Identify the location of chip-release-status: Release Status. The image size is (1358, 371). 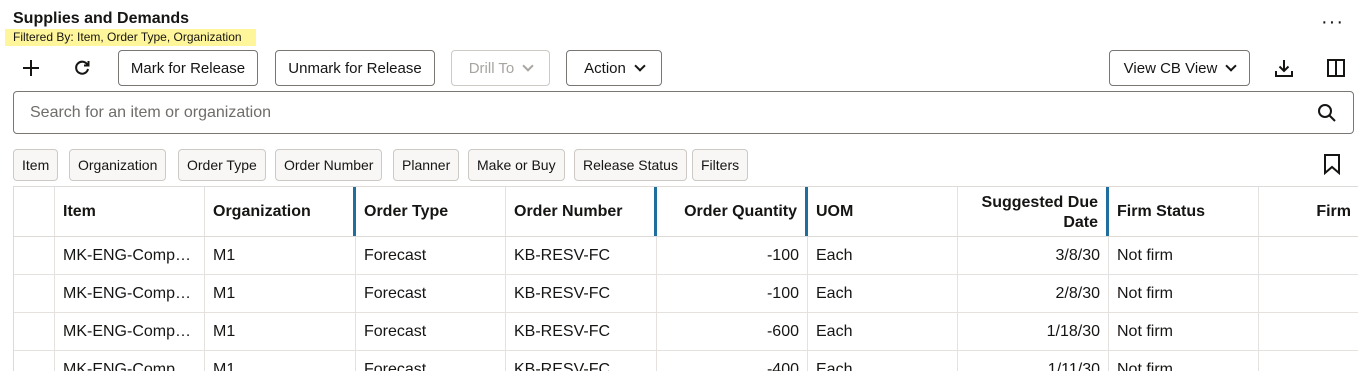
(630, 165).